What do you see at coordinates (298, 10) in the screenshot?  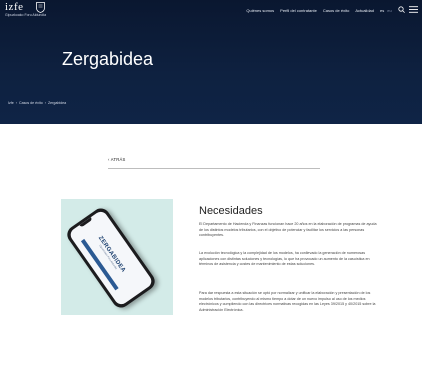 I see `nav-item-perfil-contratante: Perfil del contratante` at bounding box center [298, 10].